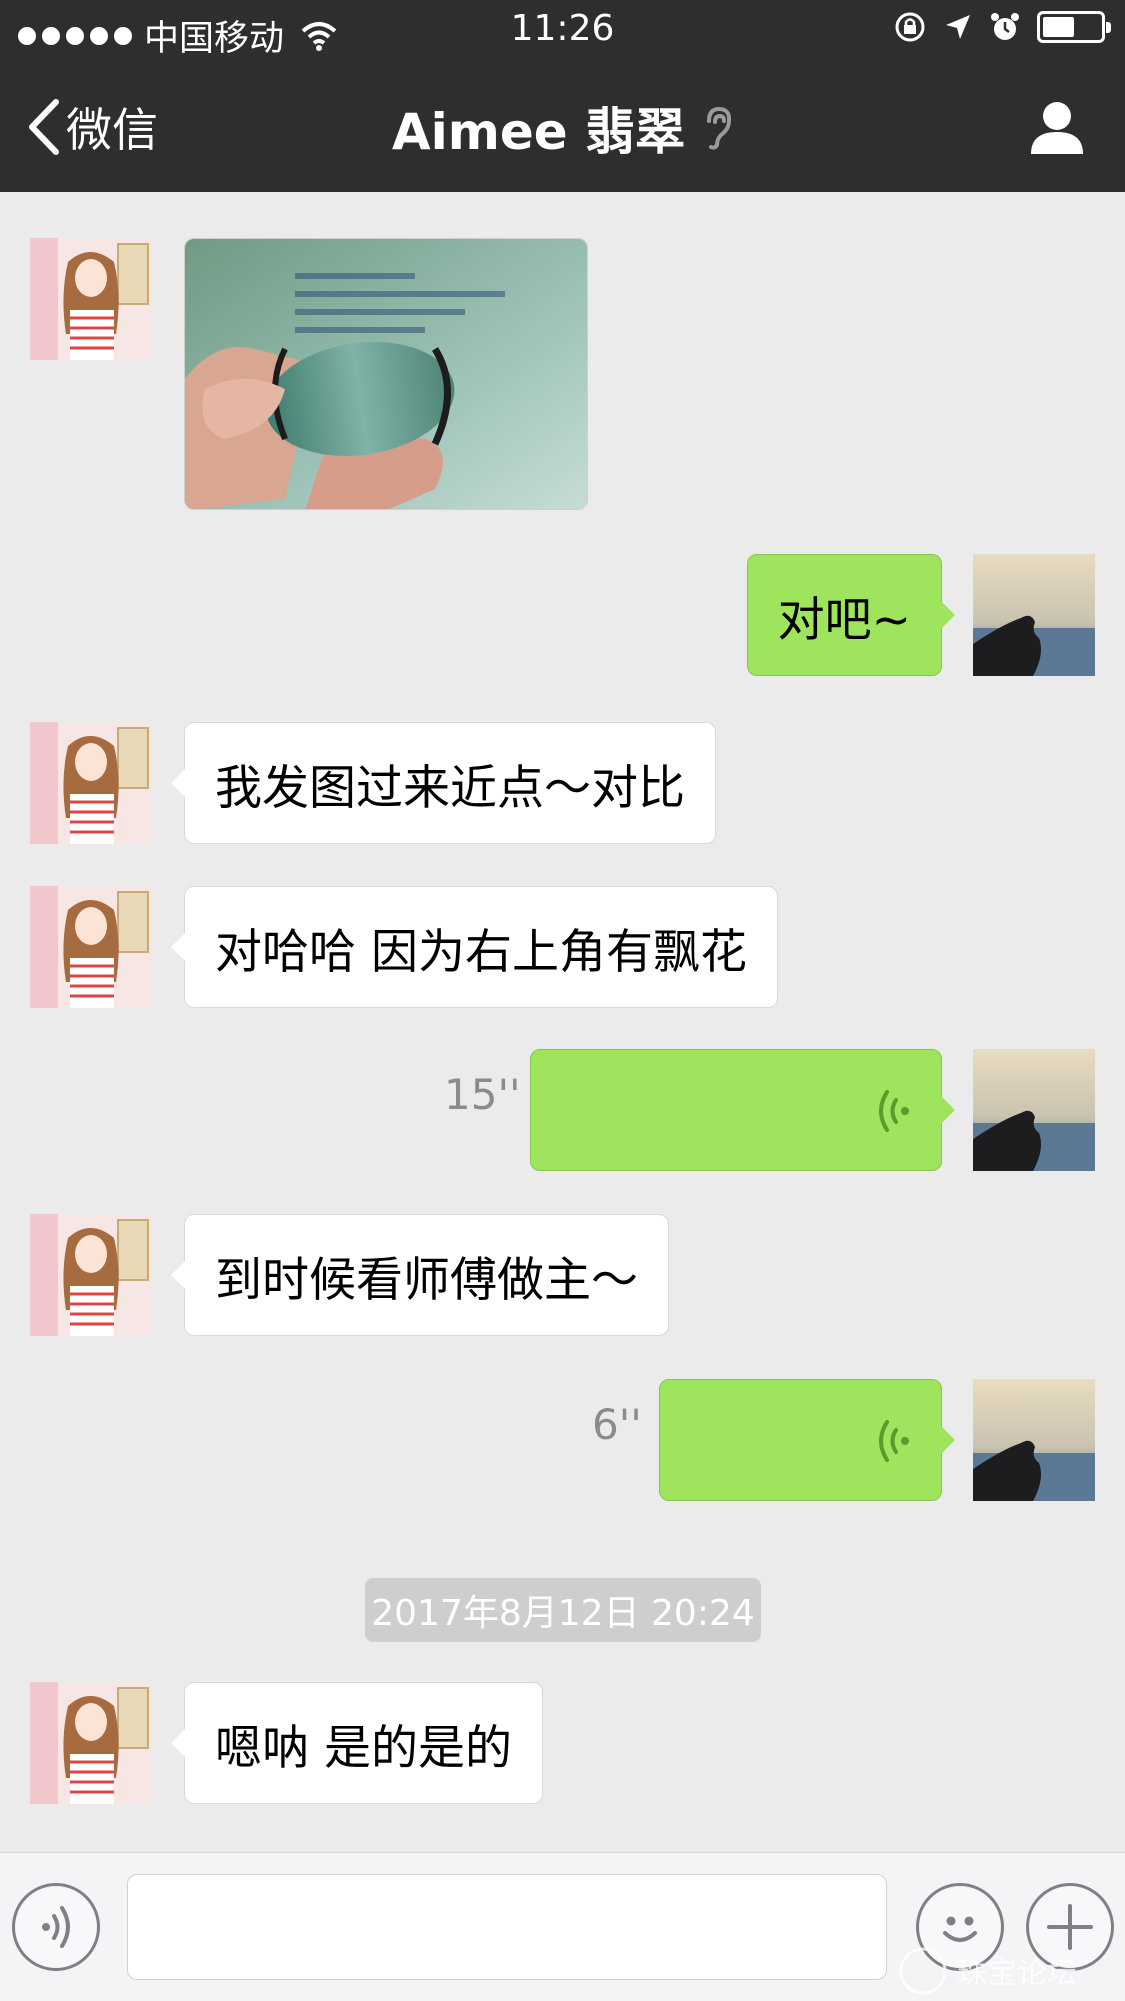 The width and height of the screenshot is (1125, 2001). I want to click on battery-level, so click(1058, 27).